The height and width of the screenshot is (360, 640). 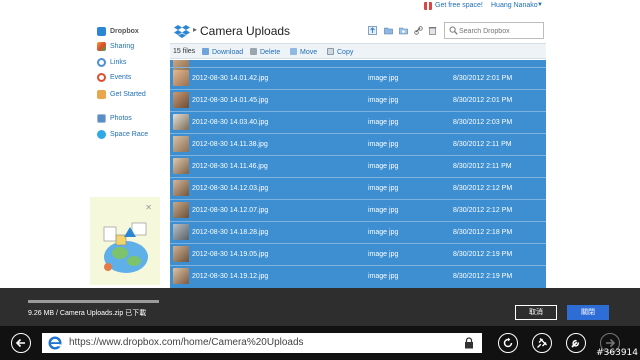 I want to click on sharing-icon, so click(x=101, y=46).